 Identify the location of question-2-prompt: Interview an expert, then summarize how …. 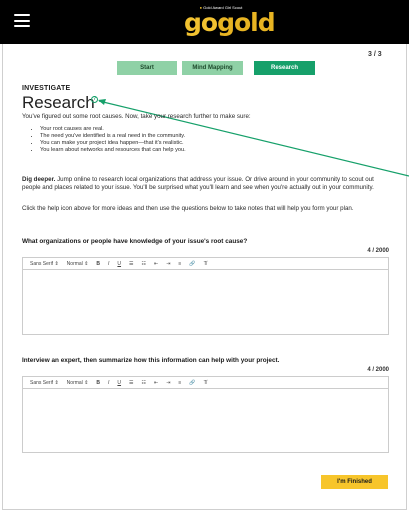
(151, 360).